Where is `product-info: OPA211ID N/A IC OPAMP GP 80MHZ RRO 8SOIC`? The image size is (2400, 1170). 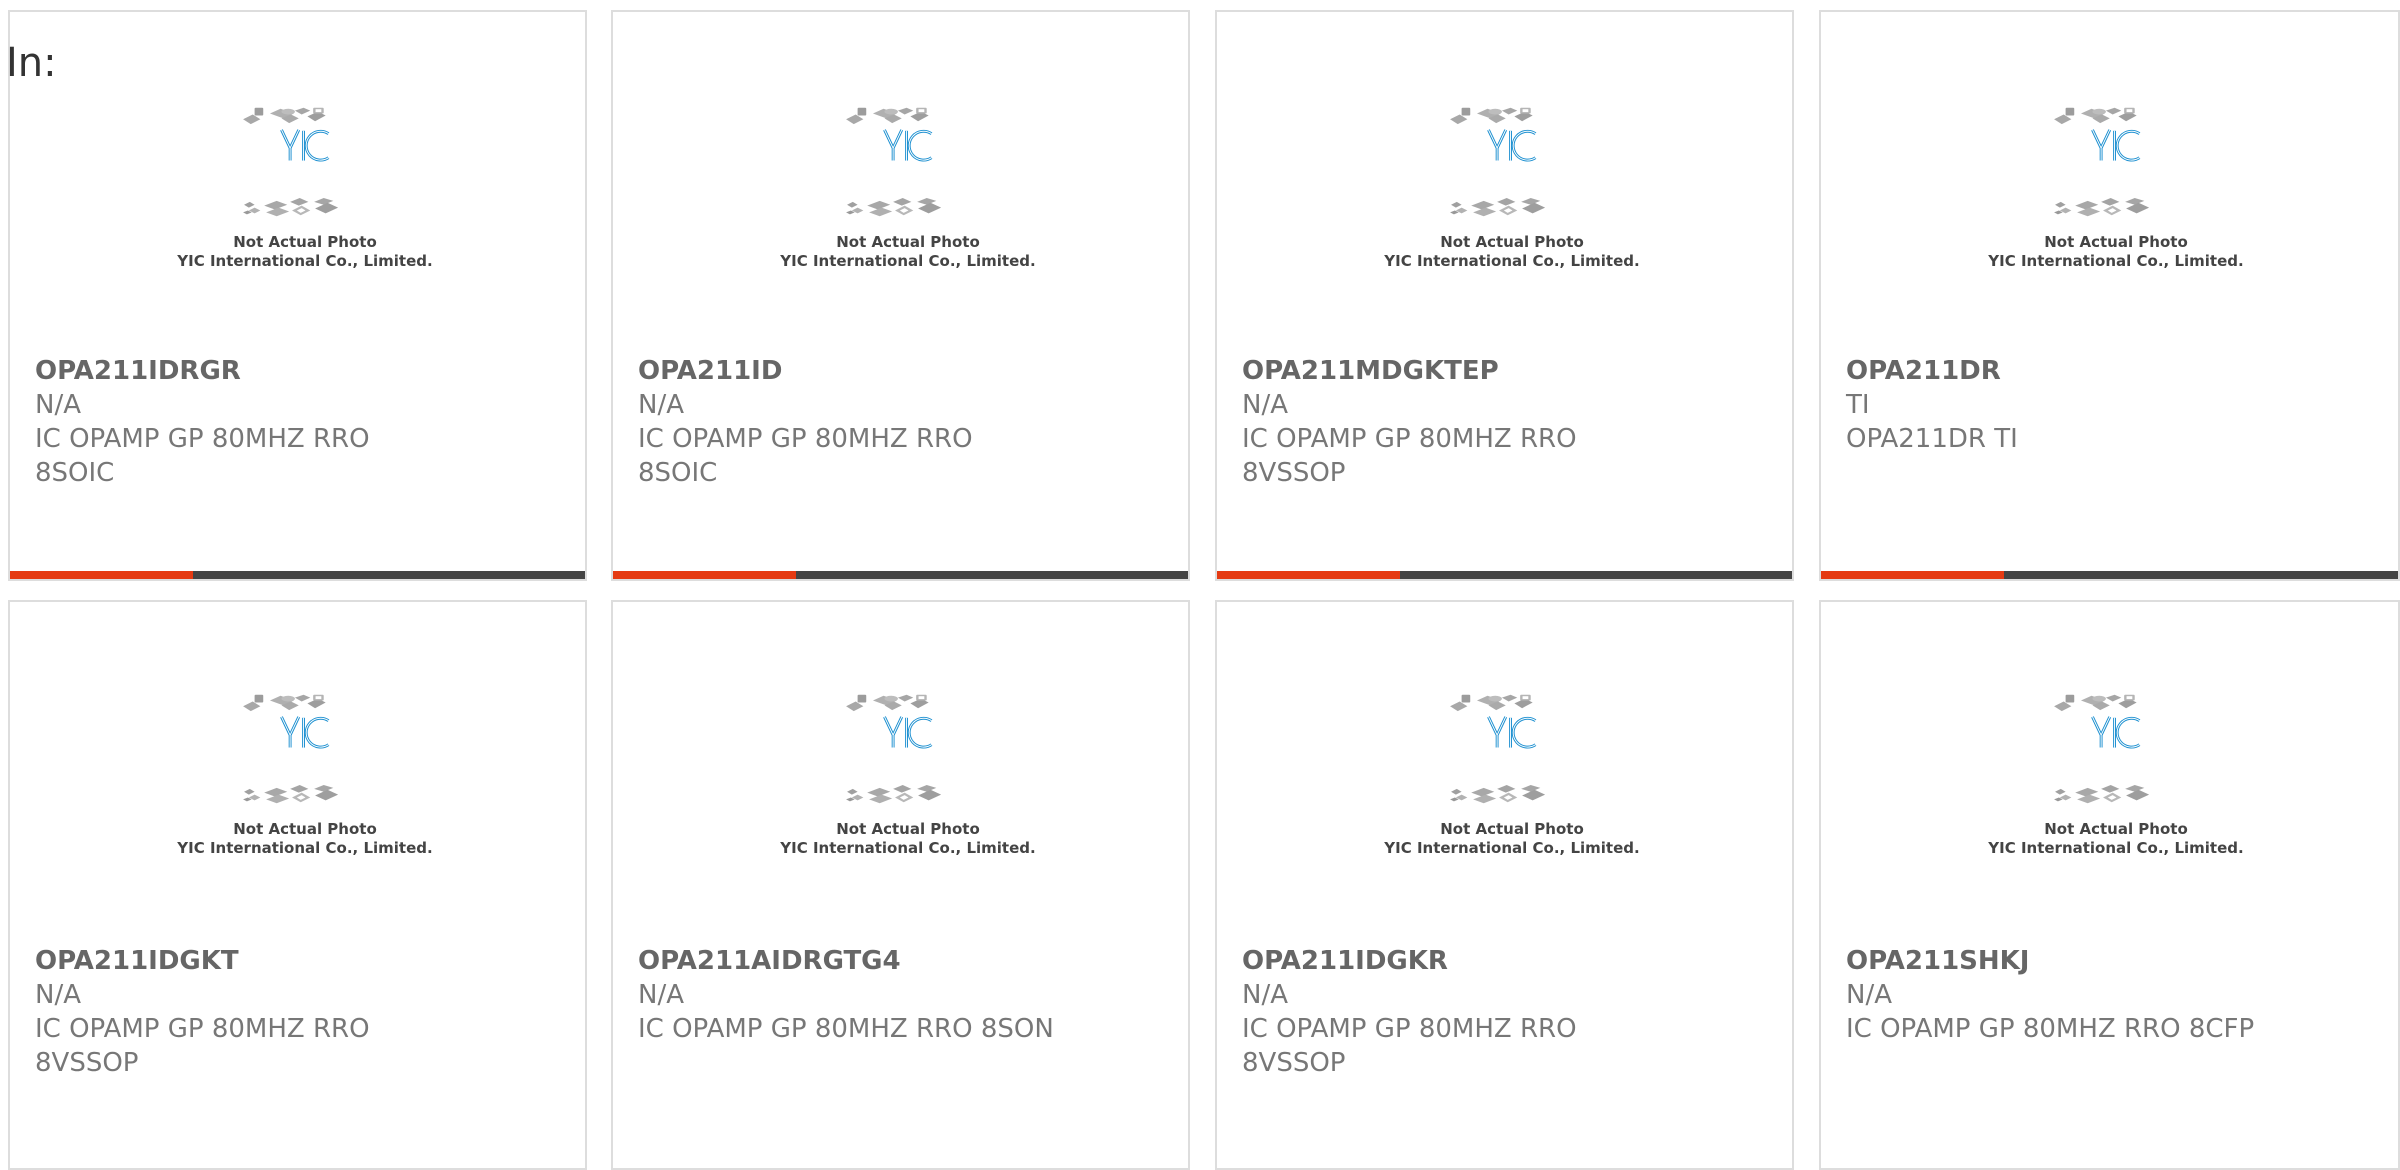 product-info: OPA211ID N/A IC OPAMP GP 80MHZ RRO 8SOIC is located at coordinates (848, 422).